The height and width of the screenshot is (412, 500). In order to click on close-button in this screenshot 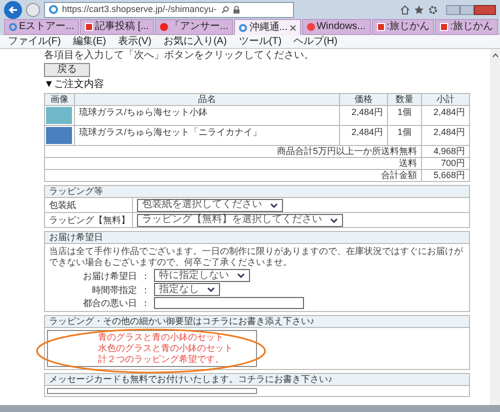, I will do `click(485, 9)`.